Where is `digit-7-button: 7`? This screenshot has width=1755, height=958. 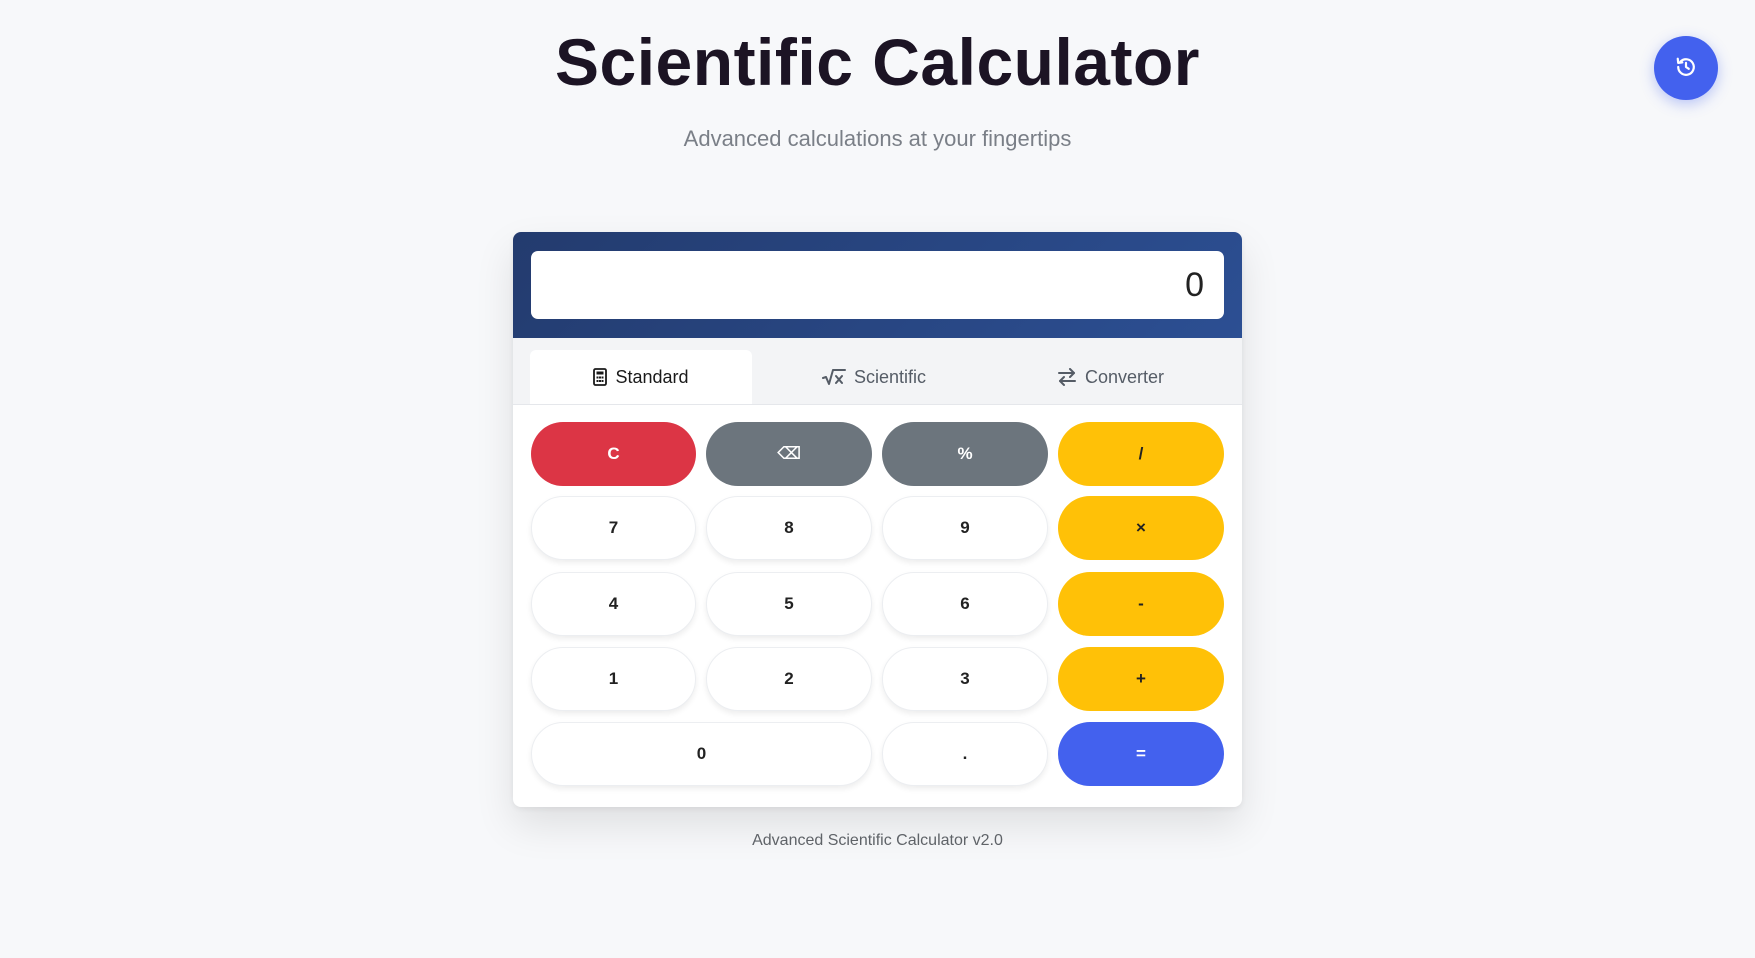
digit-7-button: 7 is located at coordinates (613, 528).